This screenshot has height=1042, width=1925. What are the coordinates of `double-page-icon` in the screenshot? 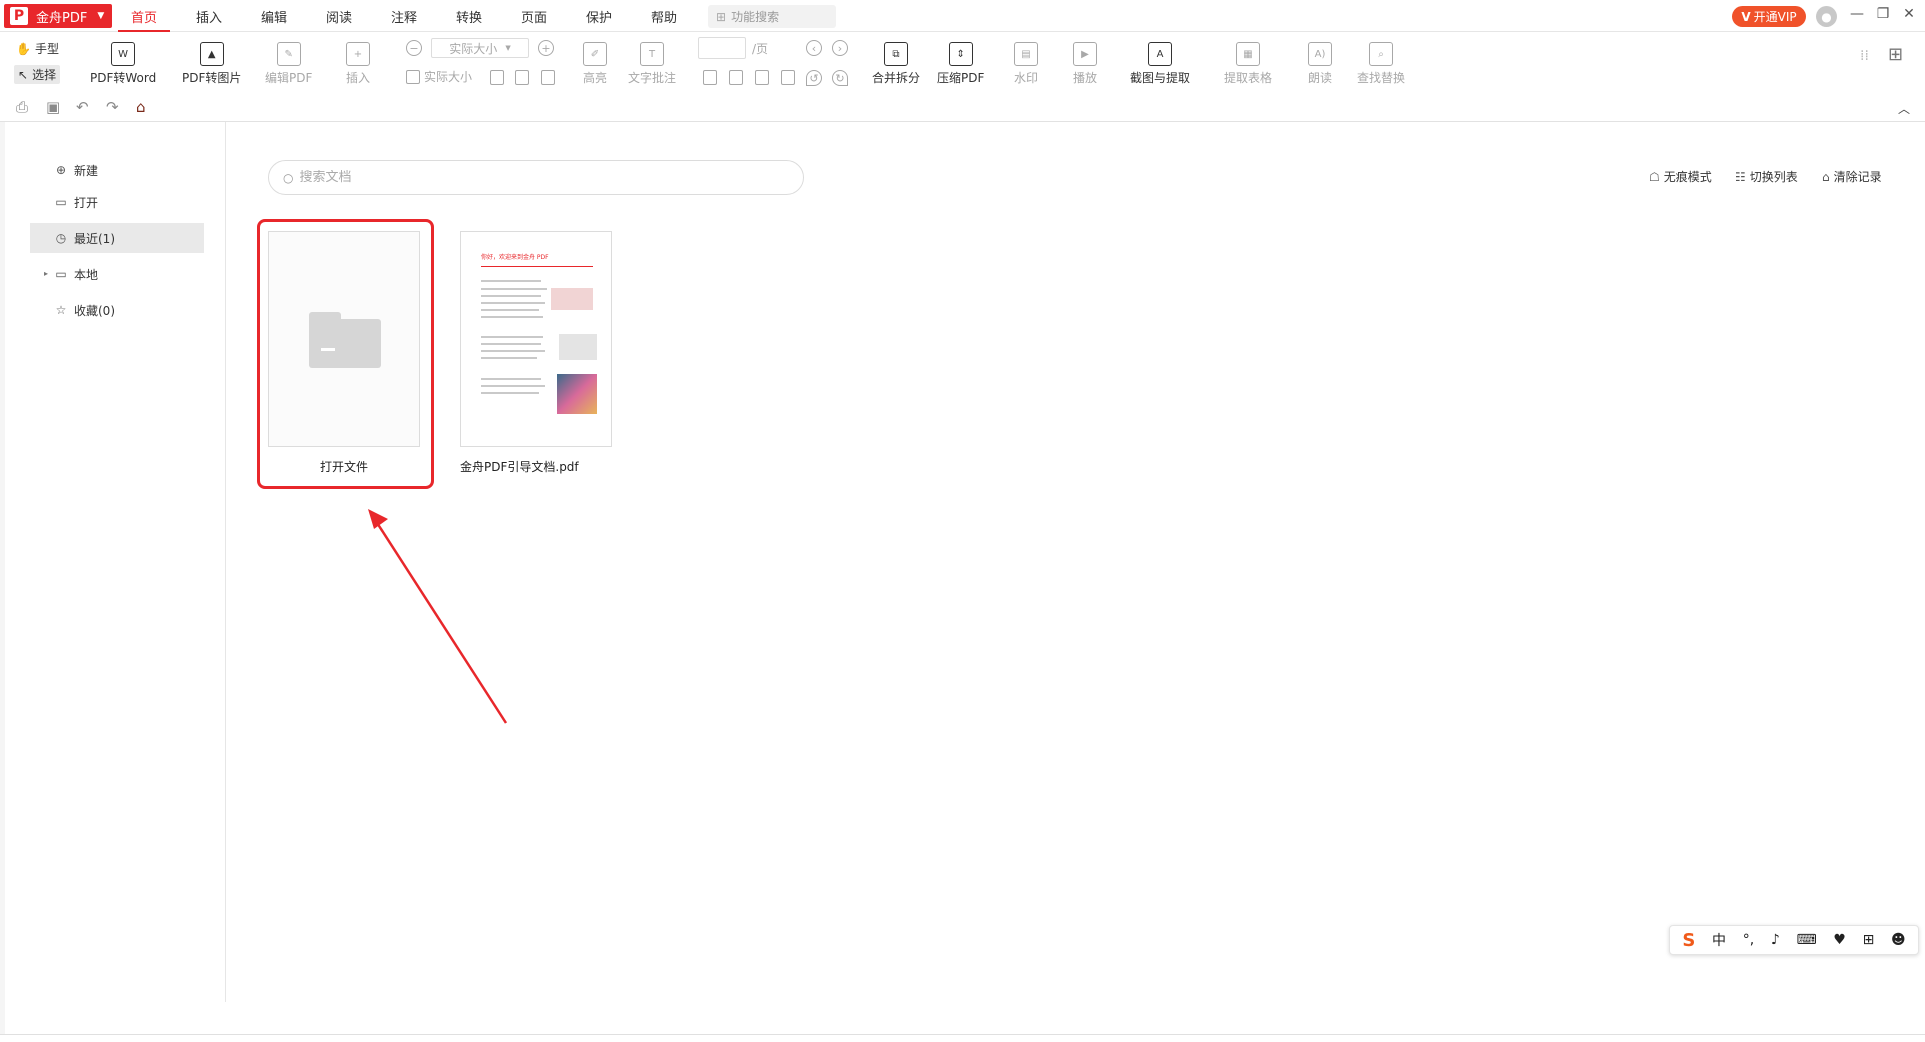 It's located at (736, 77).